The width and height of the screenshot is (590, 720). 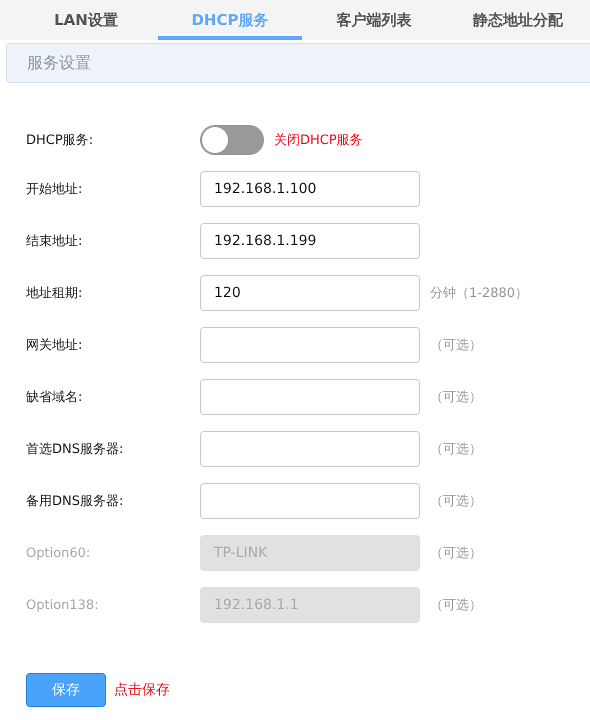 What do you see at coordinates (310, 189) in the screenshot?
I see `input-field: 192.168.1.100` at bounding box center [310, 189].